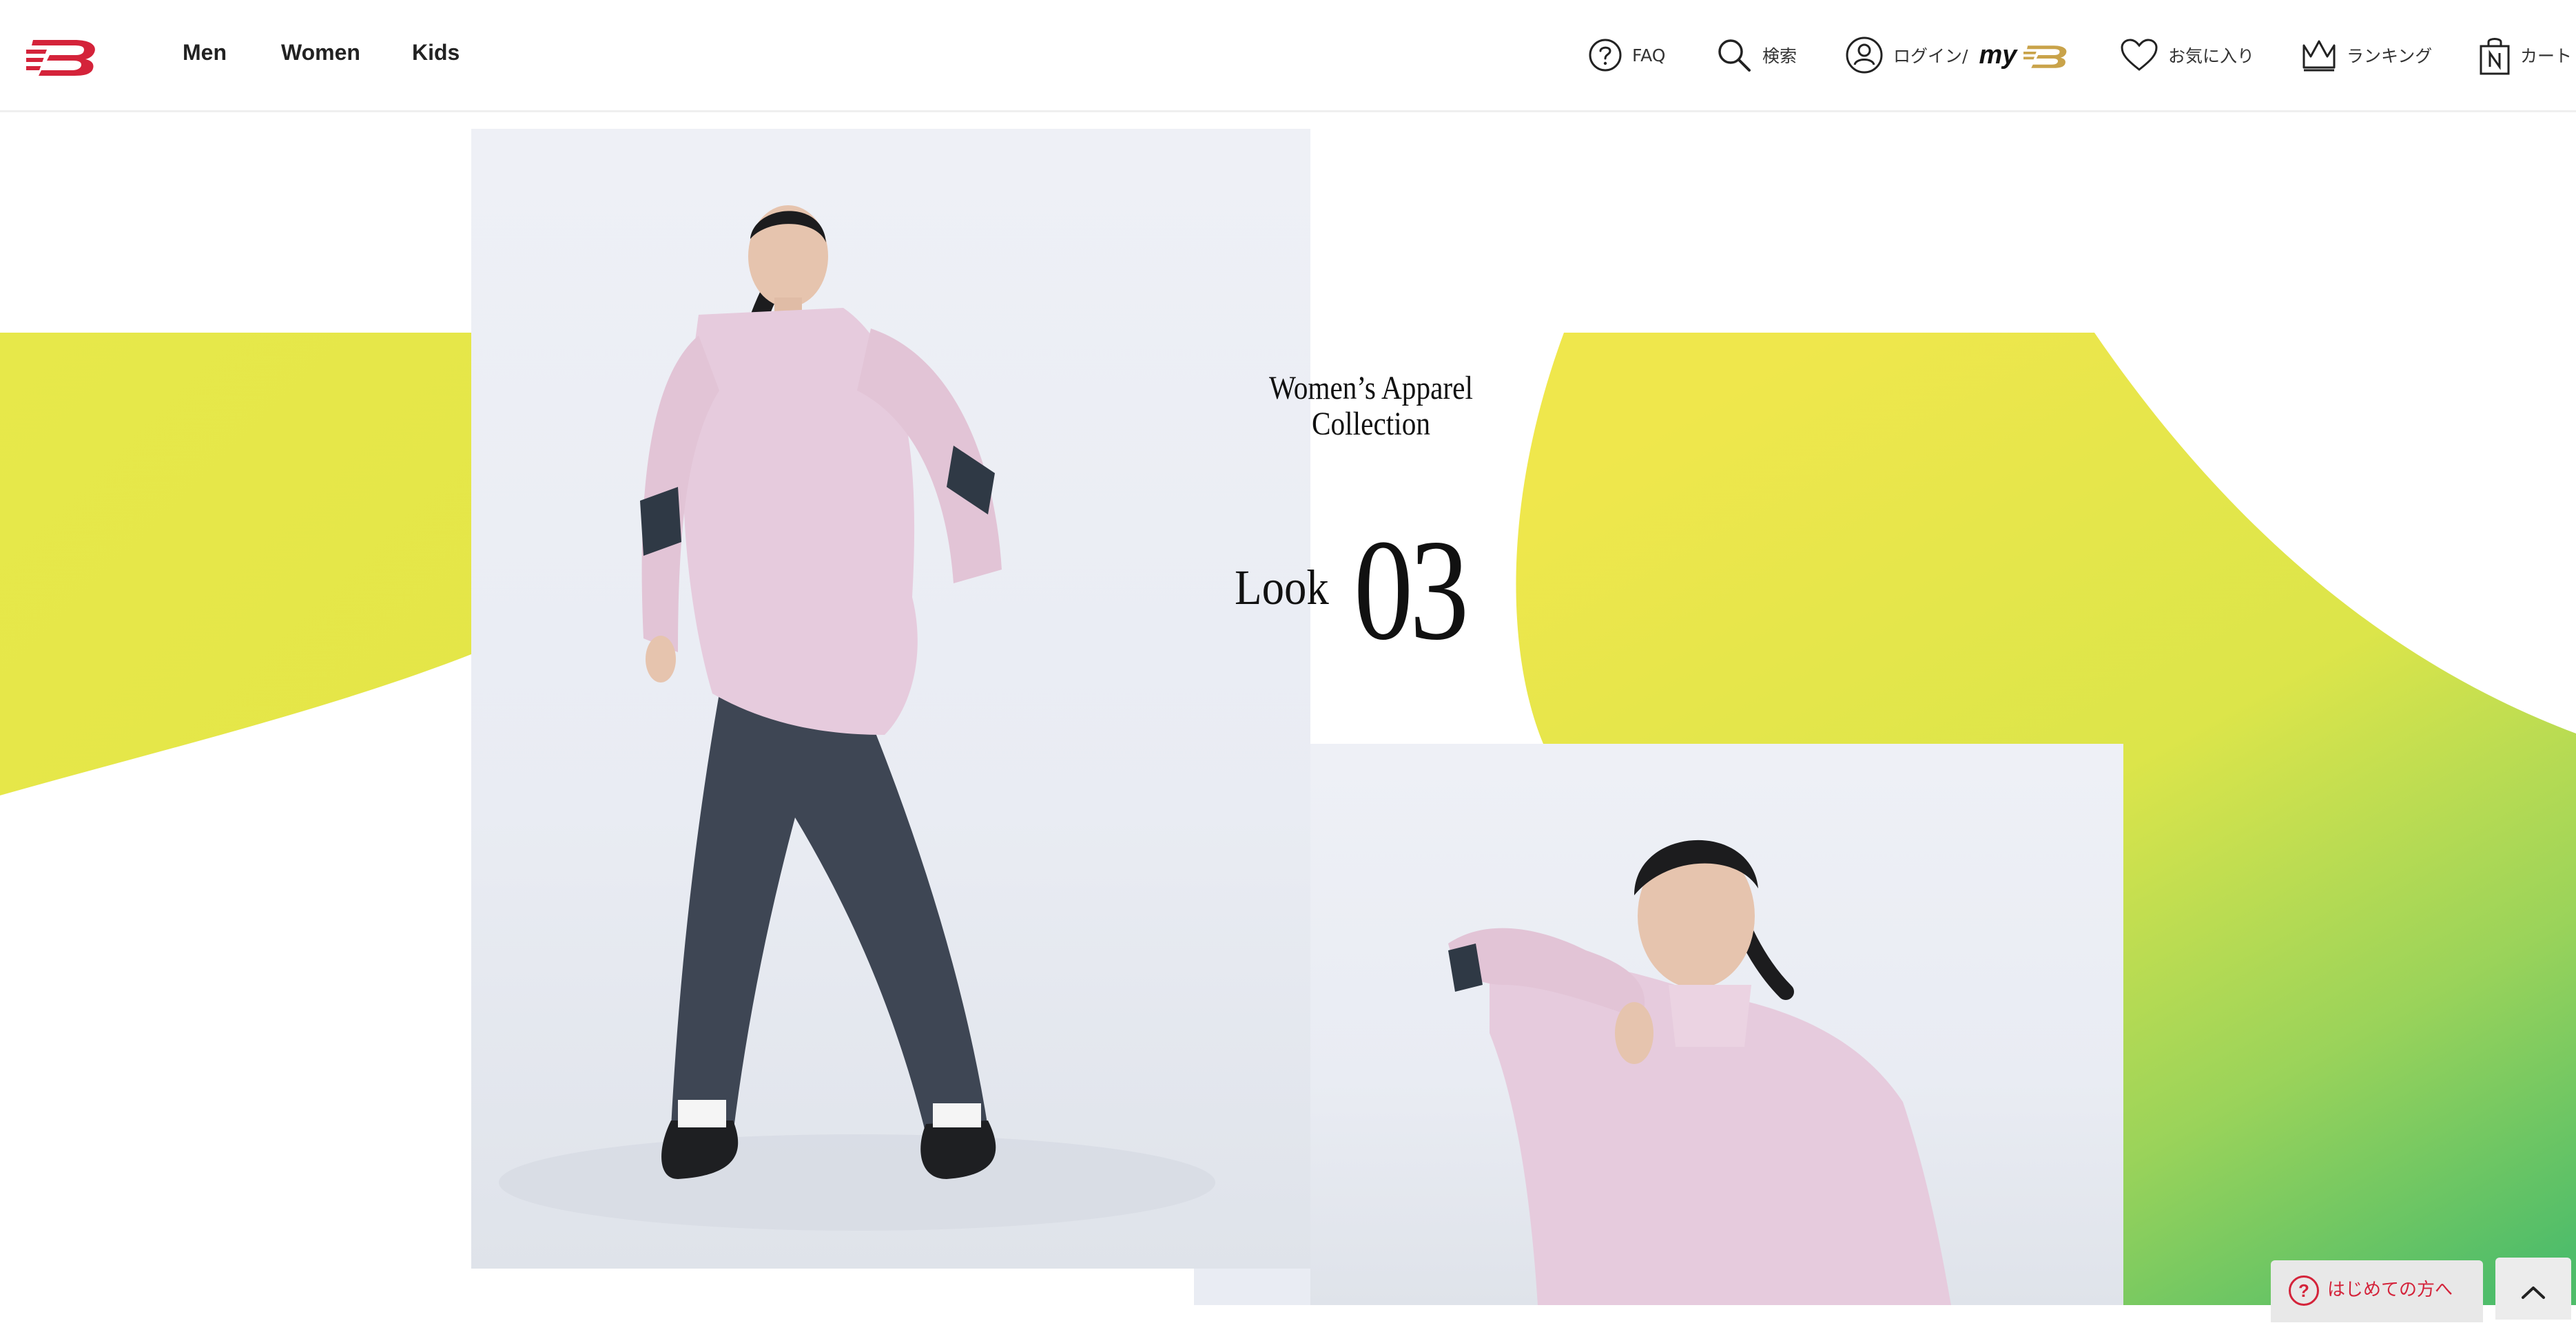  What do you see at coordinates (1998, 55) in the screenshot?
I see `my-brand-text: my` at bounding box center [1998, 55].